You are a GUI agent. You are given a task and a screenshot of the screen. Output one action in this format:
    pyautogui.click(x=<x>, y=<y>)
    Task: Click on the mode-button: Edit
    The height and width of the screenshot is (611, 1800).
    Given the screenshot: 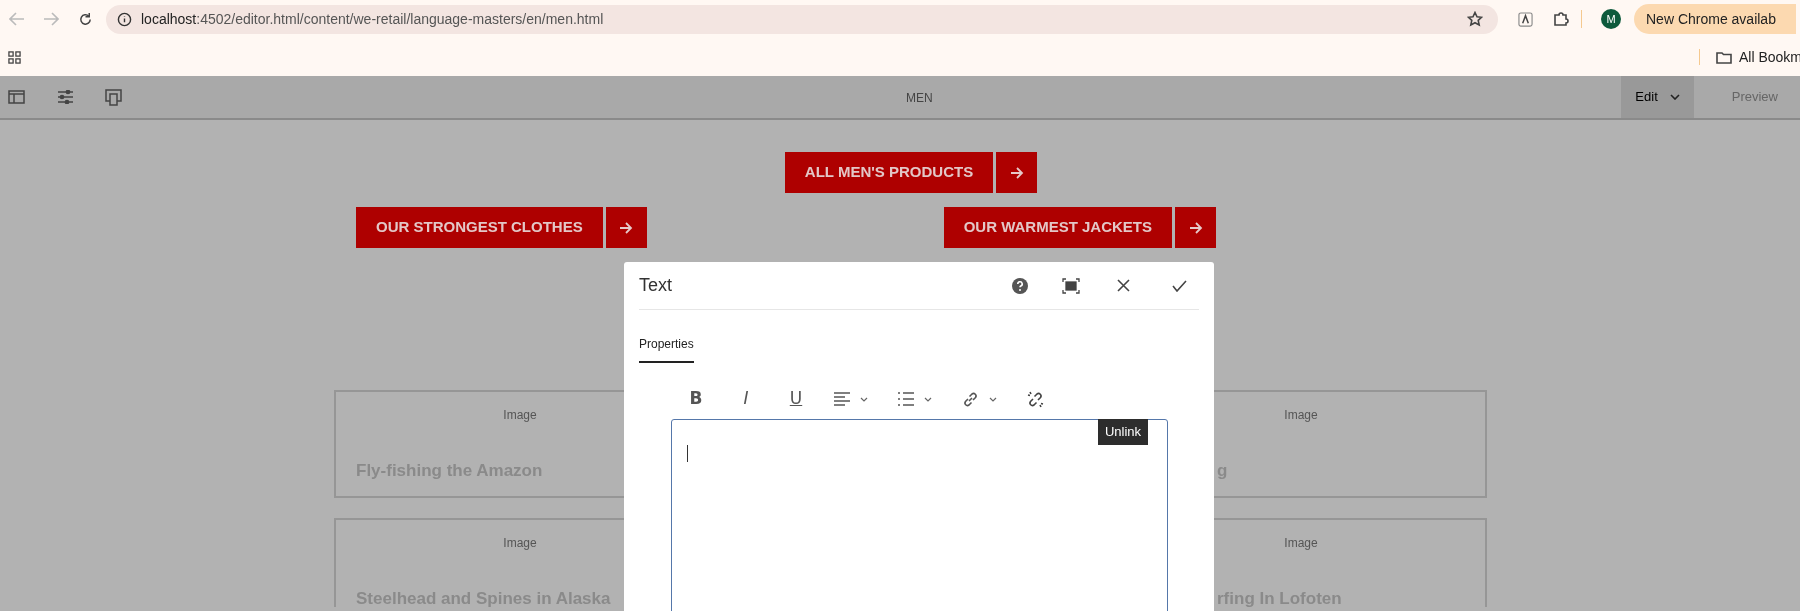 What is the action you would take?
    pyautogui.click(x=1657, y=97)
    